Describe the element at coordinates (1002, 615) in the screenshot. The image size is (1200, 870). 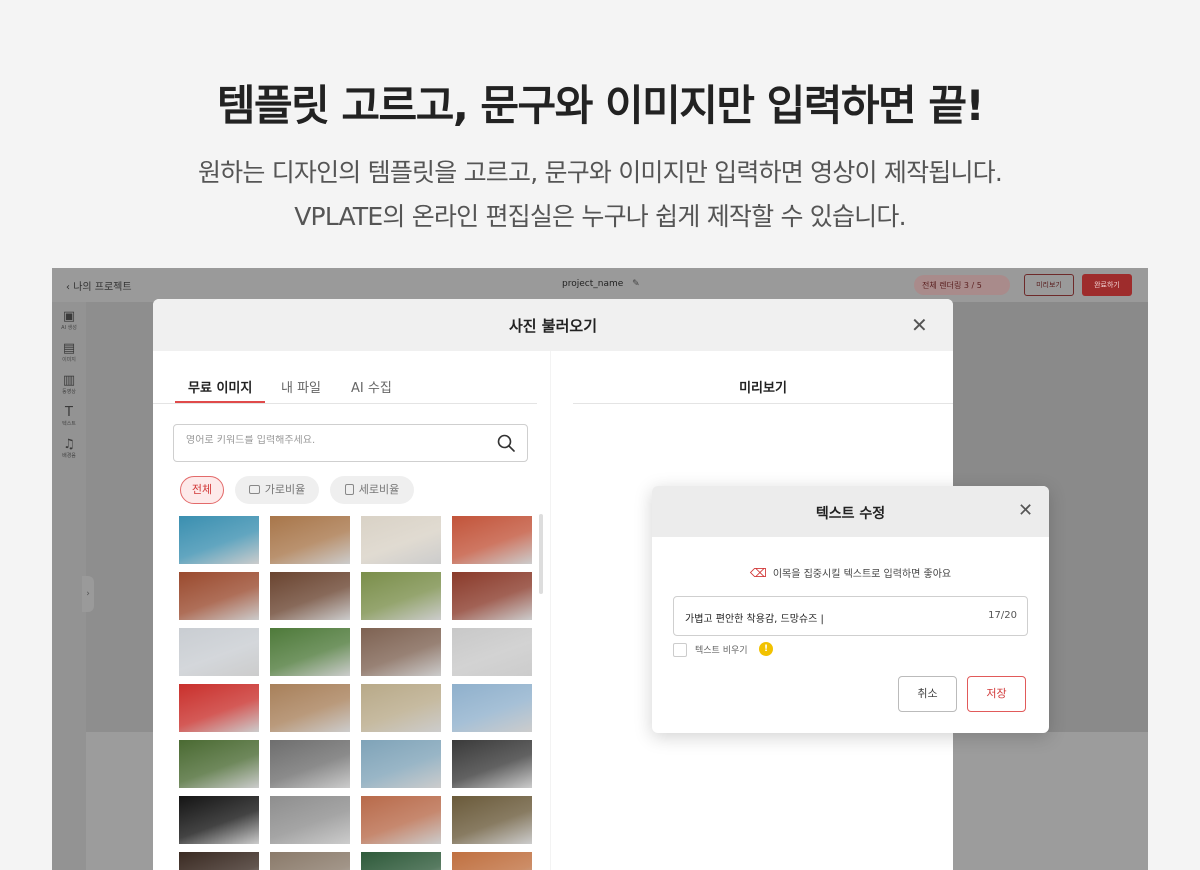
I see `char-counter: 17/20` at that location.